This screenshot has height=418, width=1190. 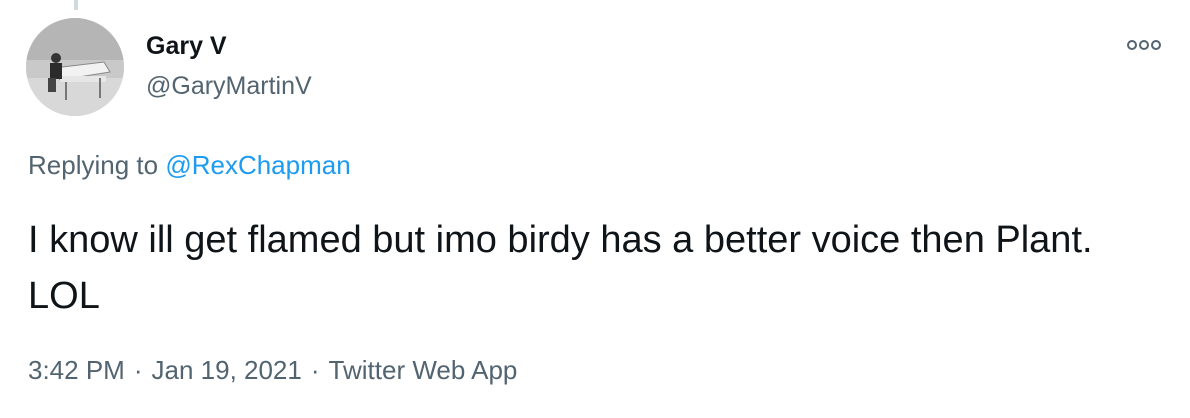 I want to click on author-display-name: Gary V, so click(x=186, y=46).